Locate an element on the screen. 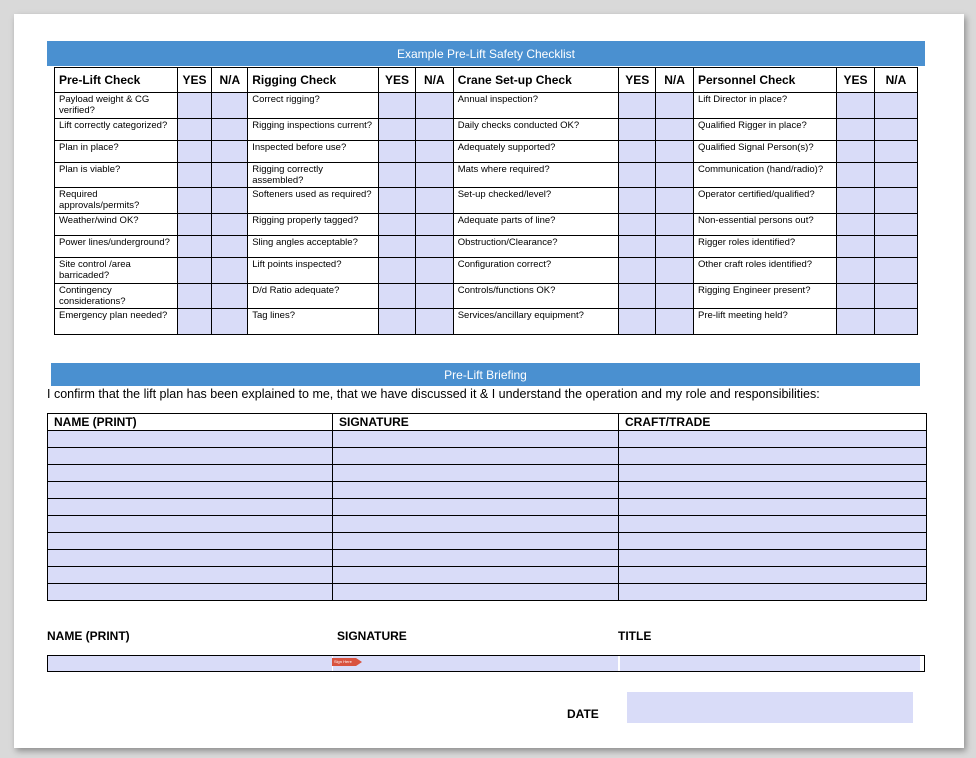 The width and height of the screenshot is (976, 758). signoff-title-field is located at coordinates (770, 663).